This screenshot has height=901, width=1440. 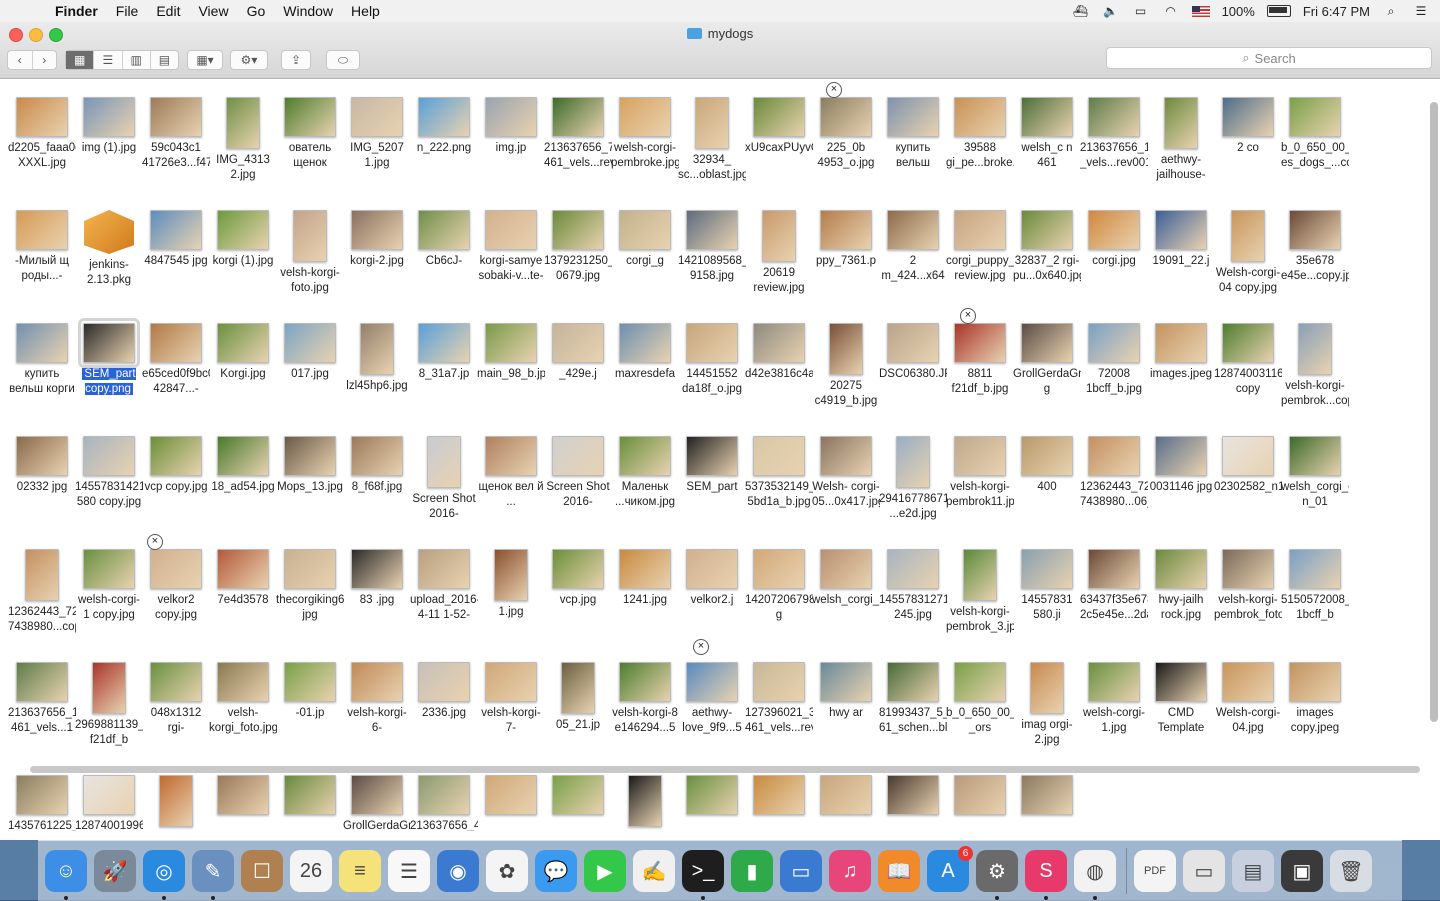 I want to click on dock-notes-icon: ≡, so click(x=360, y=871).